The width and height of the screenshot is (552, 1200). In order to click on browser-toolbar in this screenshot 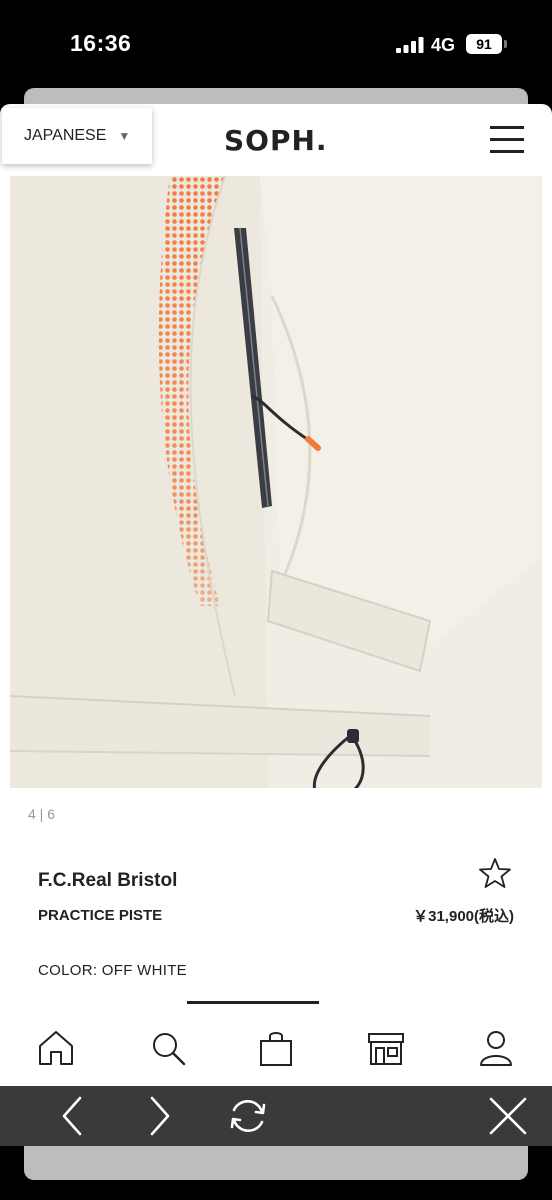, I will do `click(276, 1116)`.